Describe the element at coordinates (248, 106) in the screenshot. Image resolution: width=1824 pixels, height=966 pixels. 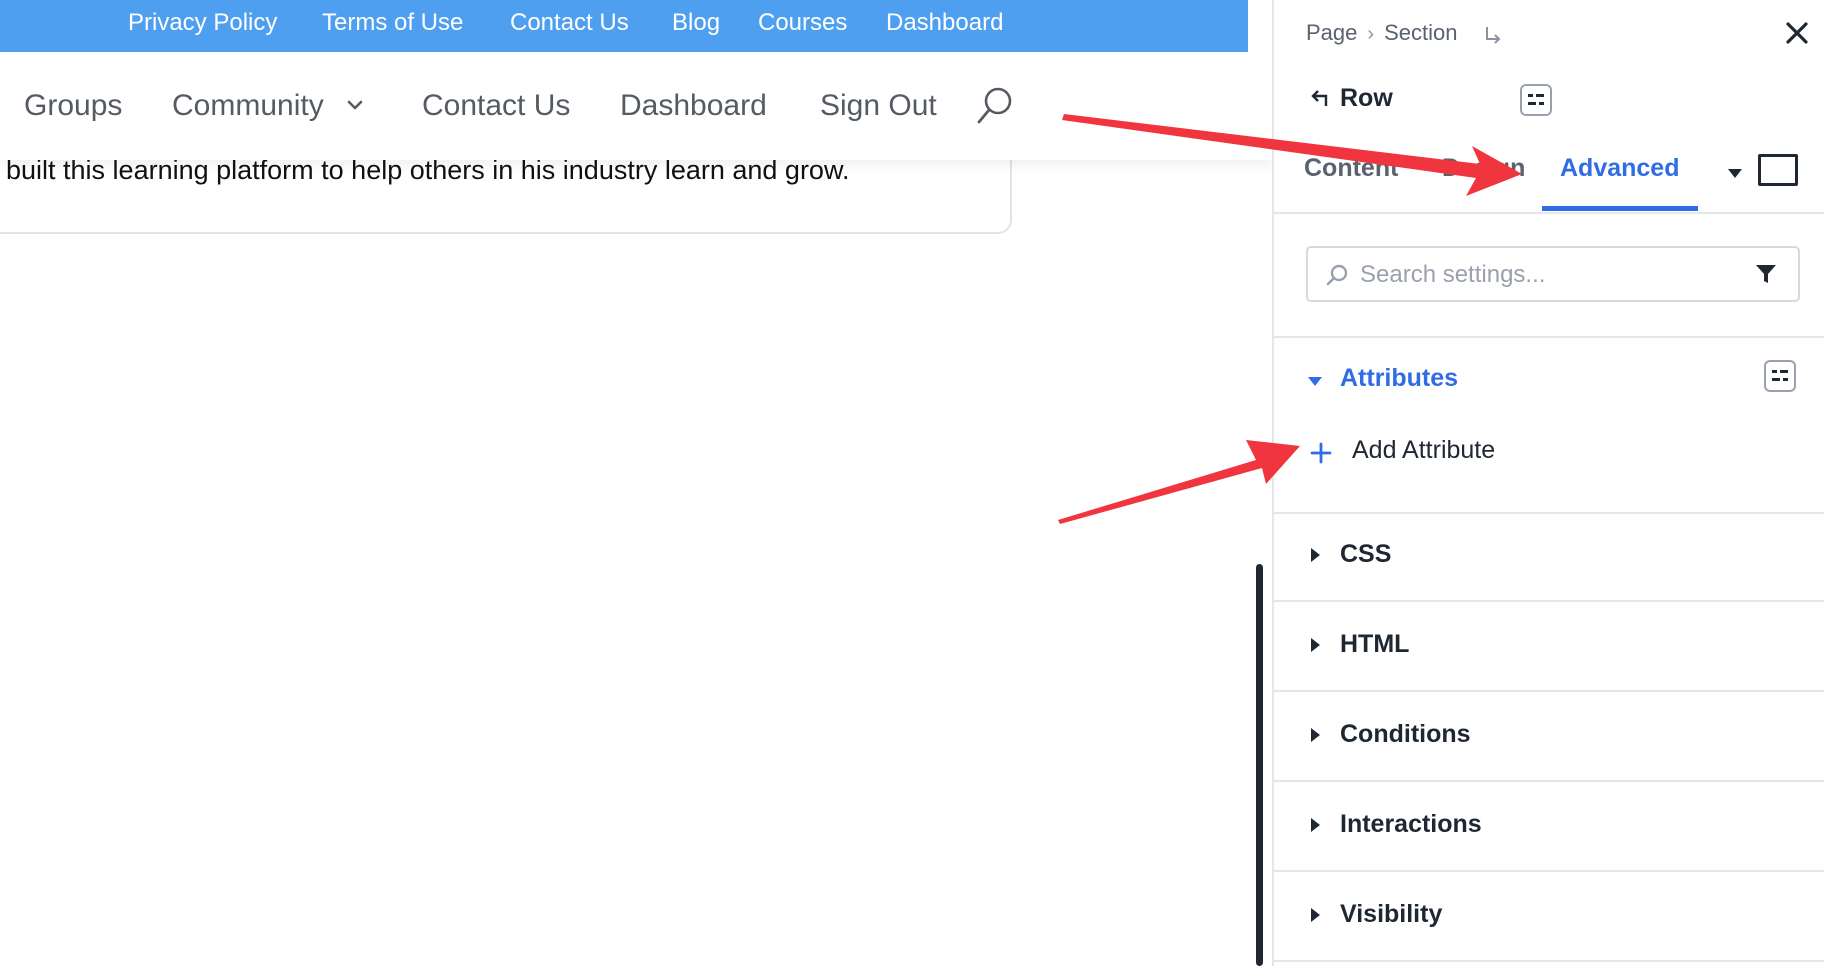
I see `nav-link-community: Community` at that location.